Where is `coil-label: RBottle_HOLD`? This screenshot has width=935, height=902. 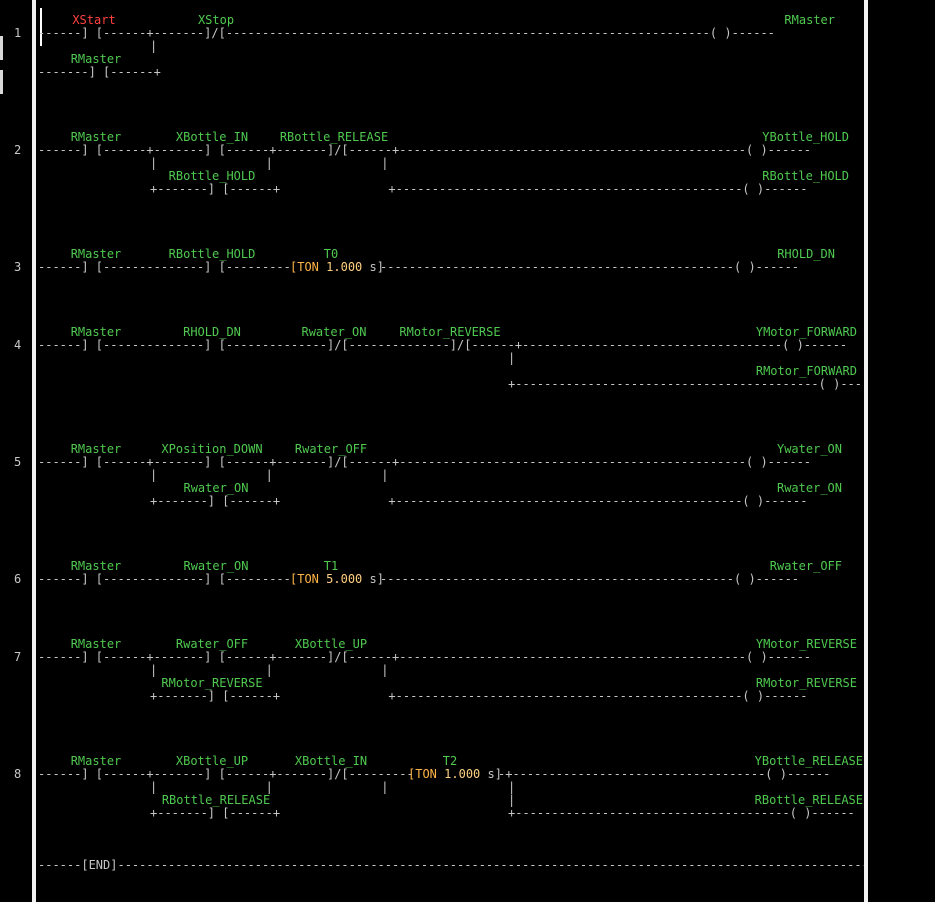
coil-label: RBottle_HOLD is located at coordinates (805, 176).